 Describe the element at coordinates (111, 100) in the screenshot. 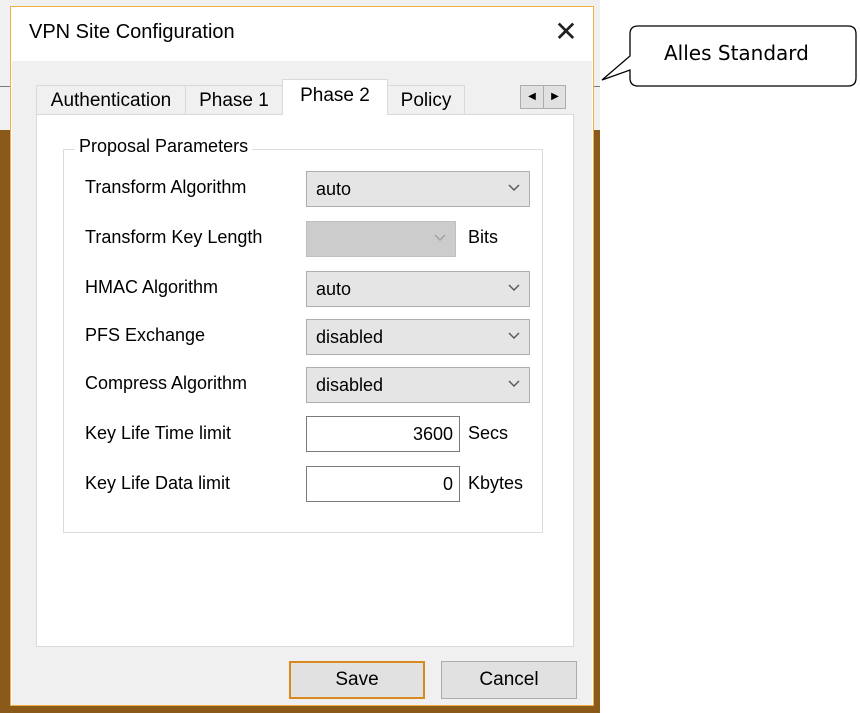

I see `tab-authentication: Authentication` at that location.